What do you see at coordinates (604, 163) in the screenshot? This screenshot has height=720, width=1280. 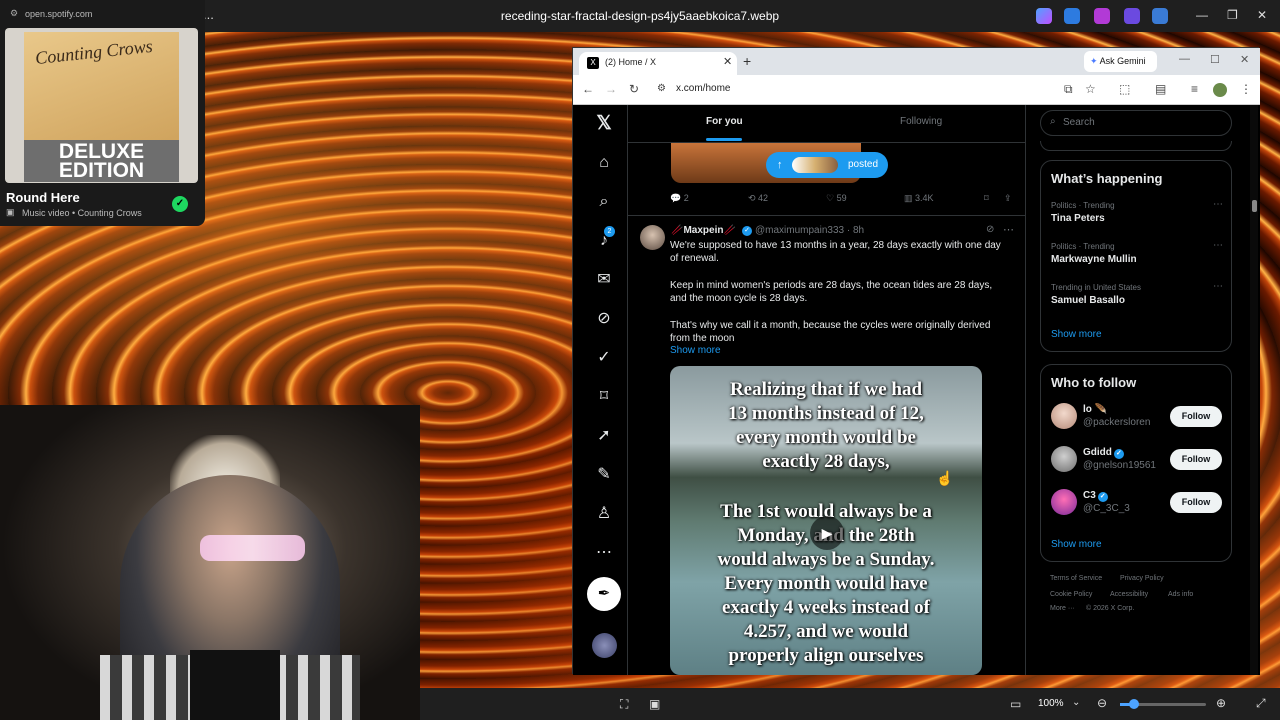 I see `home-icon: ⌂` at bounding box center [604, 163].